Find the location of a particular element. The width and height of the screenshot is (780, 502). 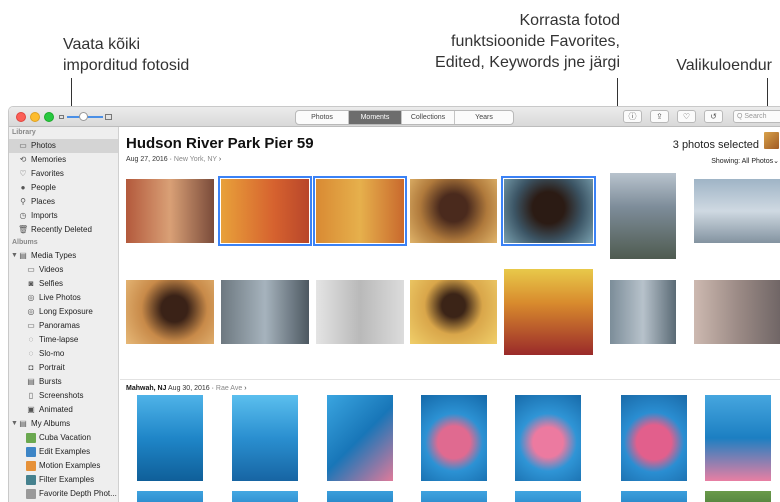

sidebar-item-screenshots: ▯ Screenshots is located at coordinates (63, 396).